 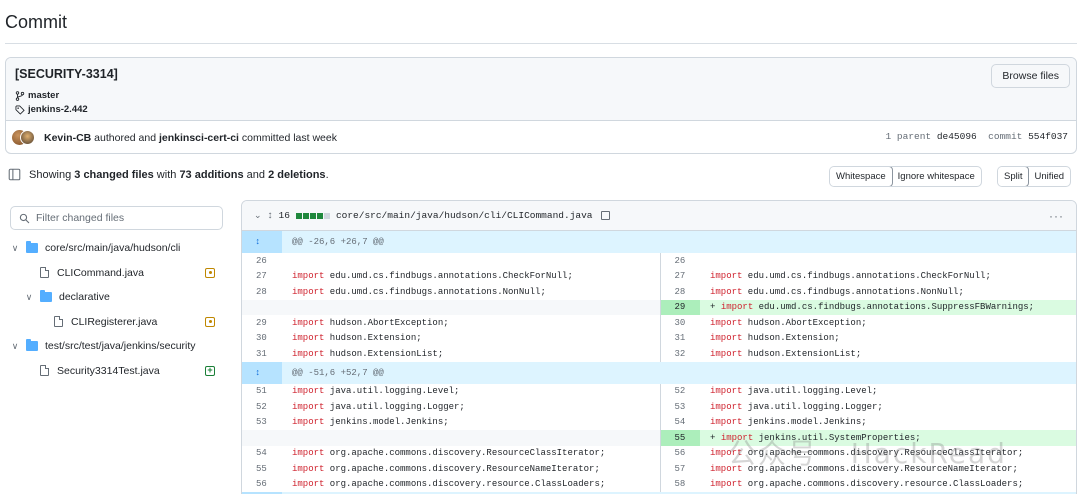 What do you see at coordinates (27, 137) in the screenshot?
I see `committer-avatar` at bounding box center [27, 137].